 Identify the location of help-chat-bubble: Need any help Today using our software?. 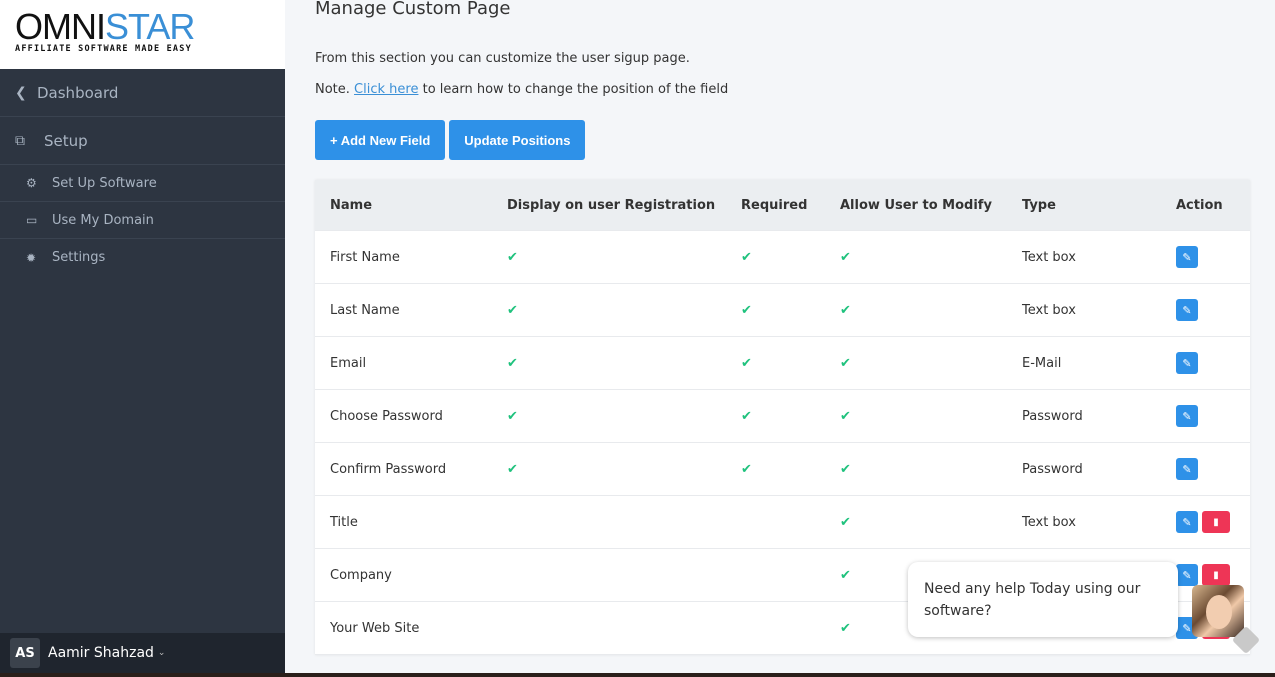
(1043, 599).